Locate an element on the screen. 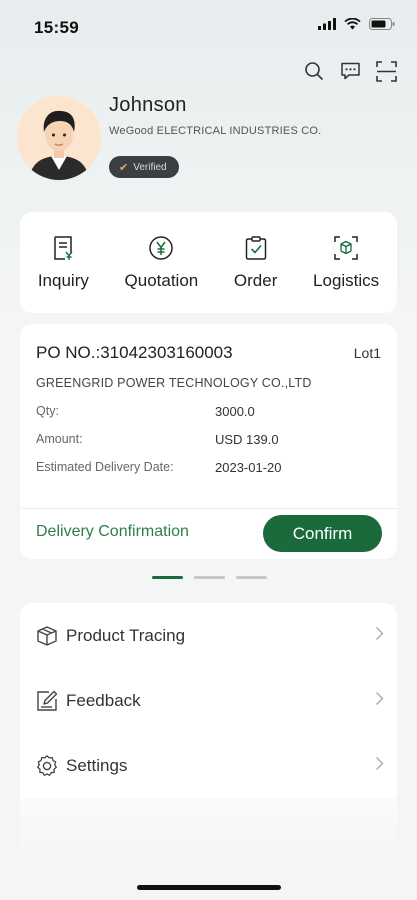  verified-label: Verified is located at coordinates (150, 167).